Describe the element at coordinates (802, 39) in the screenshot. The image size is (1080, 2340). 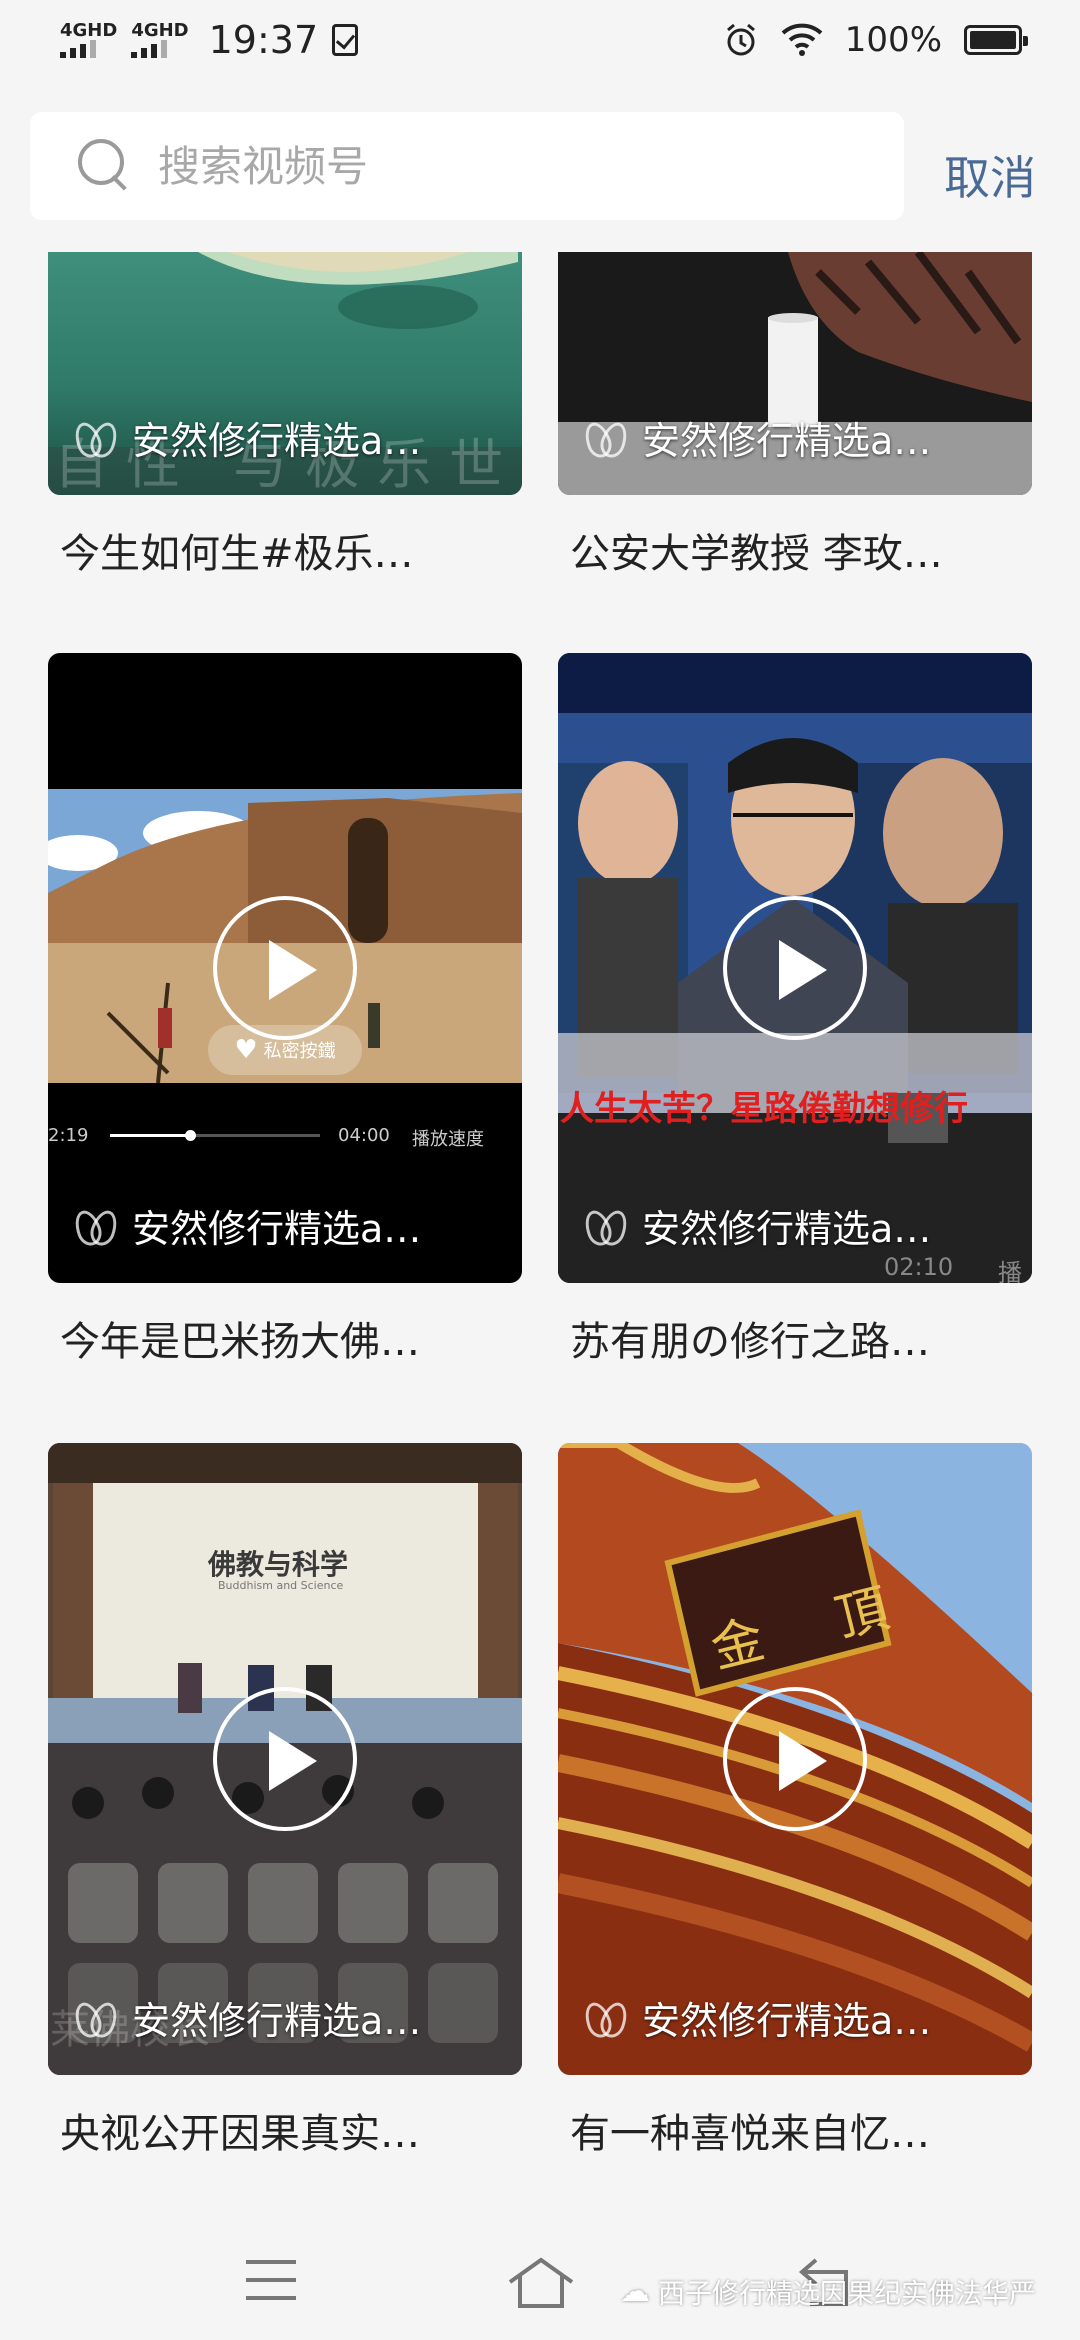
I see `wifi-icon` at that location.